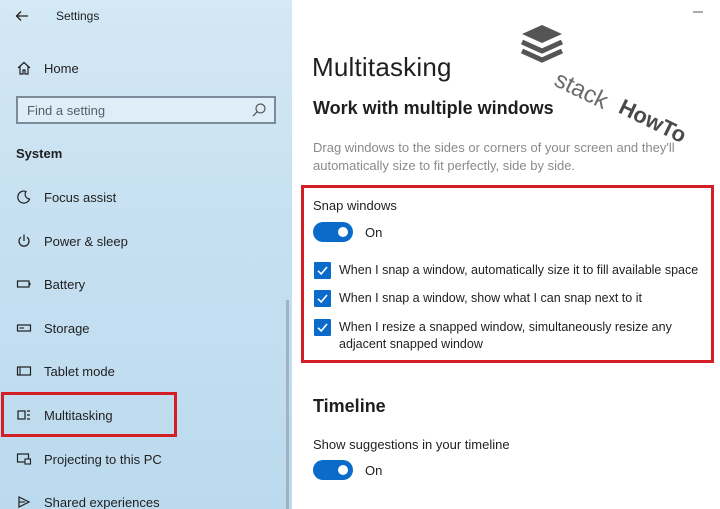 The width and height of the screenshot is (720, 509). I want to click on tablet-mode-icon, so click(24, 371).